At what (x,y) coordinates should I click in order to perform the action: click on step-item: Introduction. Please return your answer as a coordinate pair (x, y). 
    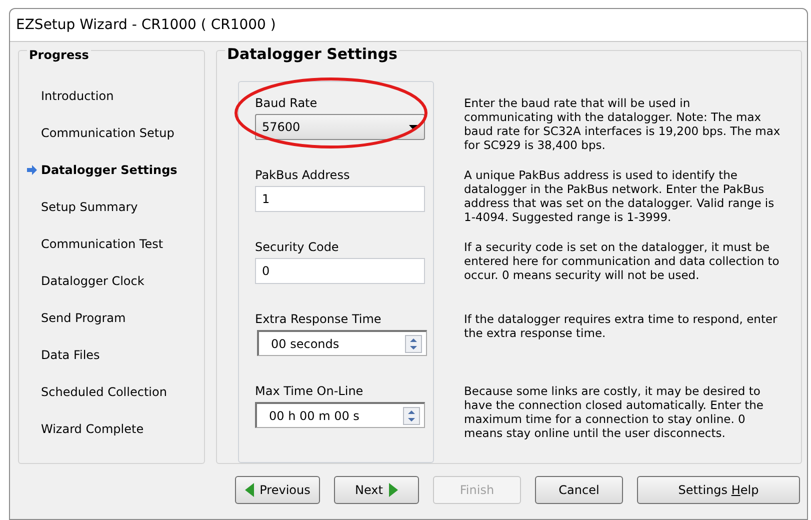
    Looking at the image, I should click on (77, 95).